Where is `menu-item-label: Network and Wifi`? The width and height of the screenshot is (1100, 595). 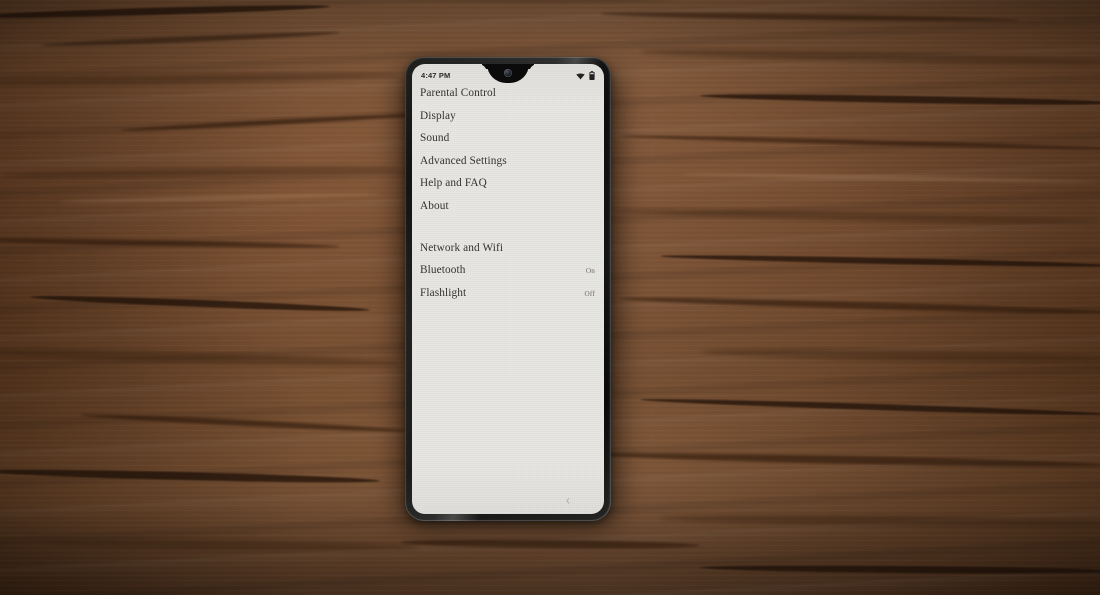 menu-item-label: Network and Wifi is located at coordinates (462, 247).